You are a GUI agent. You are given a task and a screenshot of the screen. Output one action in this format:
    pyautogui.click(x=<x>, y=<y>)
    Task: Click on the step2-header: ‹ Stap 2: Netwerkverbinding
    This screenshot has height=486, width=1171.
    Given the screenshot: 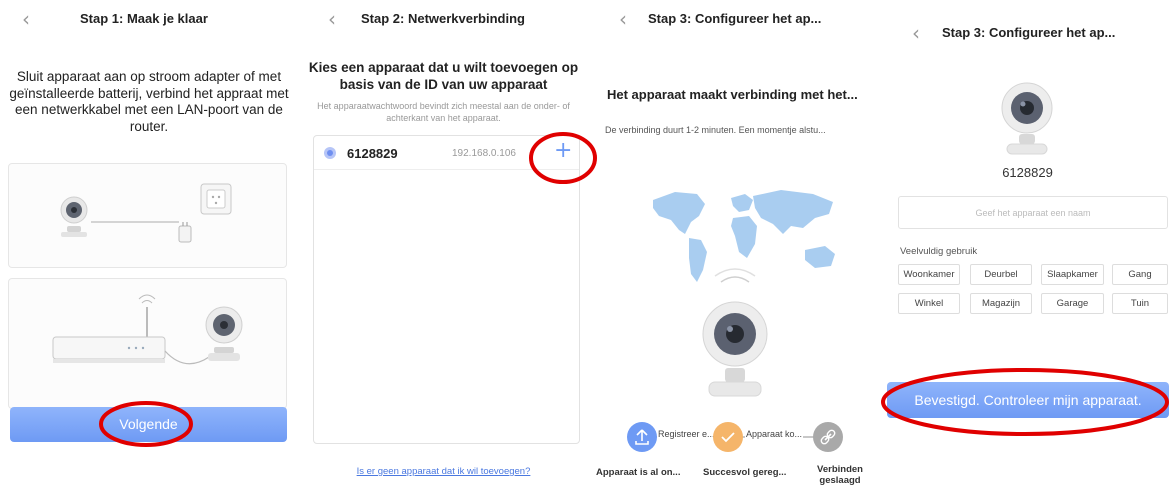 What is the action you would take?
    pyautogui.click(x=443, y=20)
    